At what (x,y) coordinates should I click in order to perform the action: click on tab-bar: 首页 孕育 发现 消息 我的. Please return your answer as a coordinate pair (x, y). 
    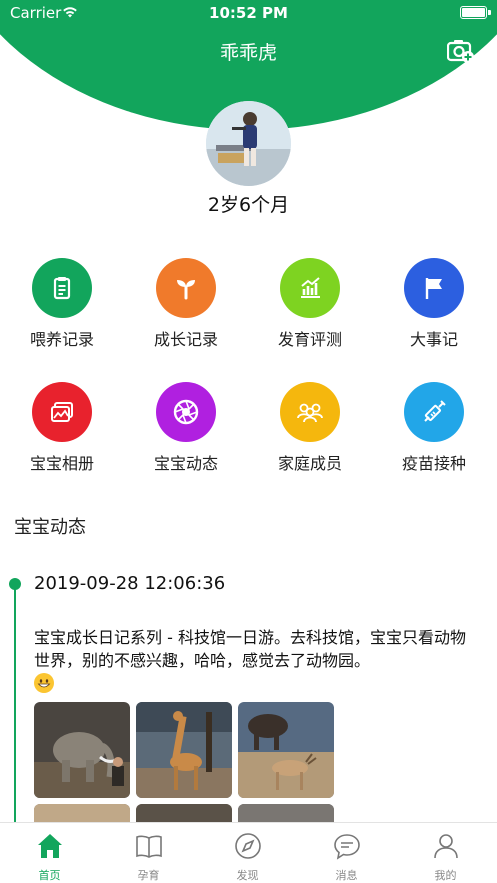
    Looking at the image, I should click on (248, 852).